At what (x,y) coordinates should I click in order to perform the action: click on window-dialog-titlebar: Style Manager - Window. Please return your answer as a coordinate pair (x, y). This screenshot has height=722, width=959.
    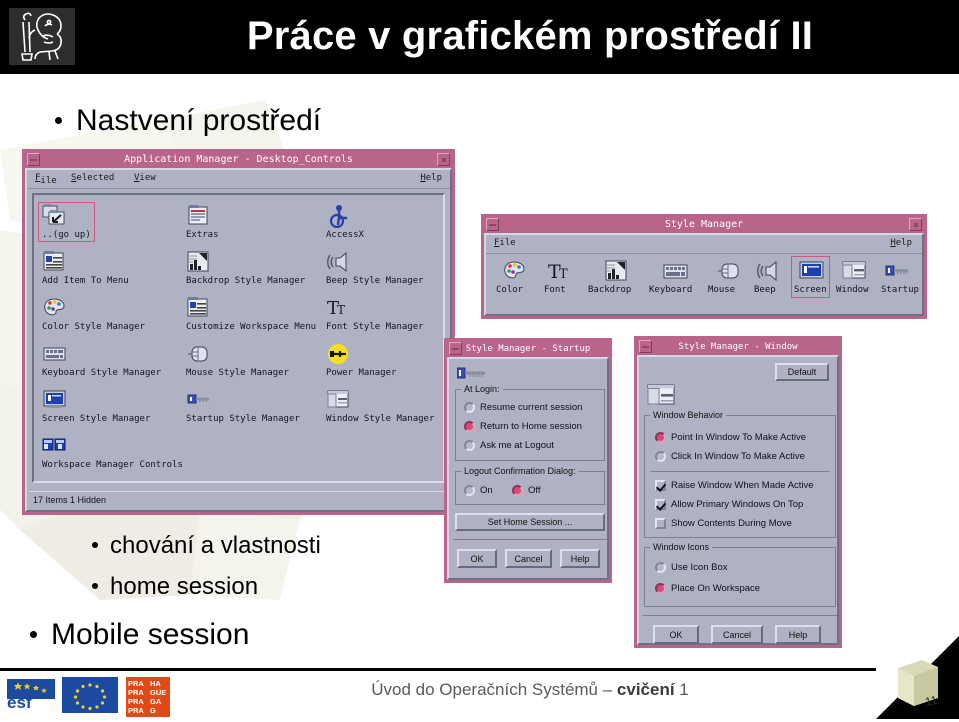
    Looking at the image, I should click on (738, 347).